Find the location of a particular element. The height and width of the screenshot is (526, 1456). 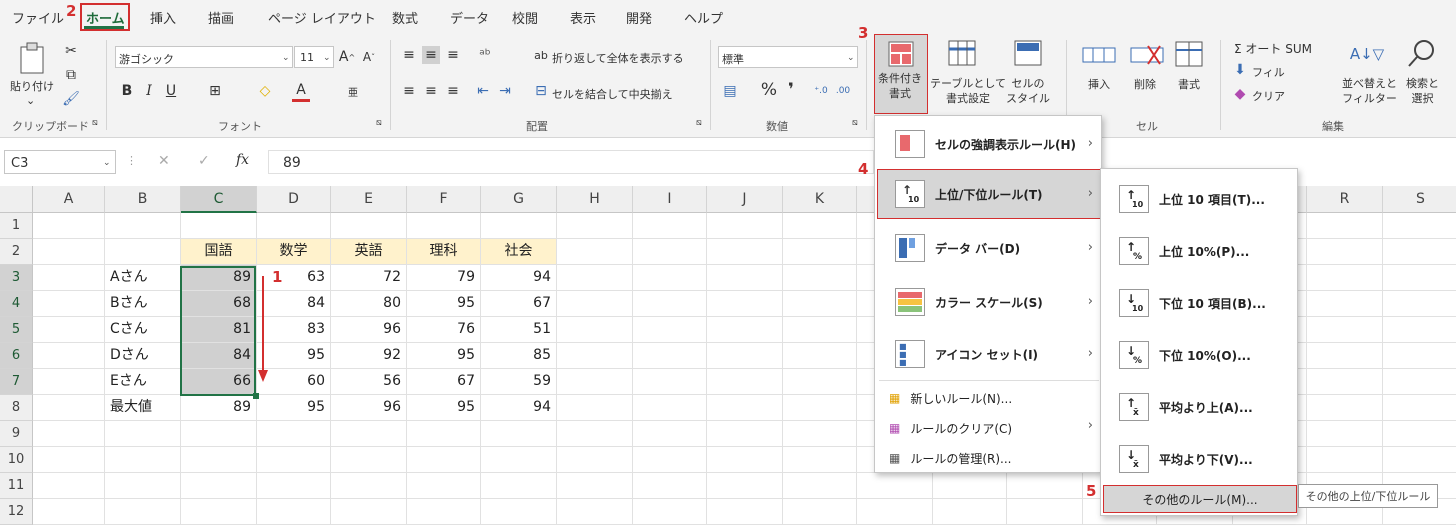

row-header: 6 is located at coordinates (16, 356).